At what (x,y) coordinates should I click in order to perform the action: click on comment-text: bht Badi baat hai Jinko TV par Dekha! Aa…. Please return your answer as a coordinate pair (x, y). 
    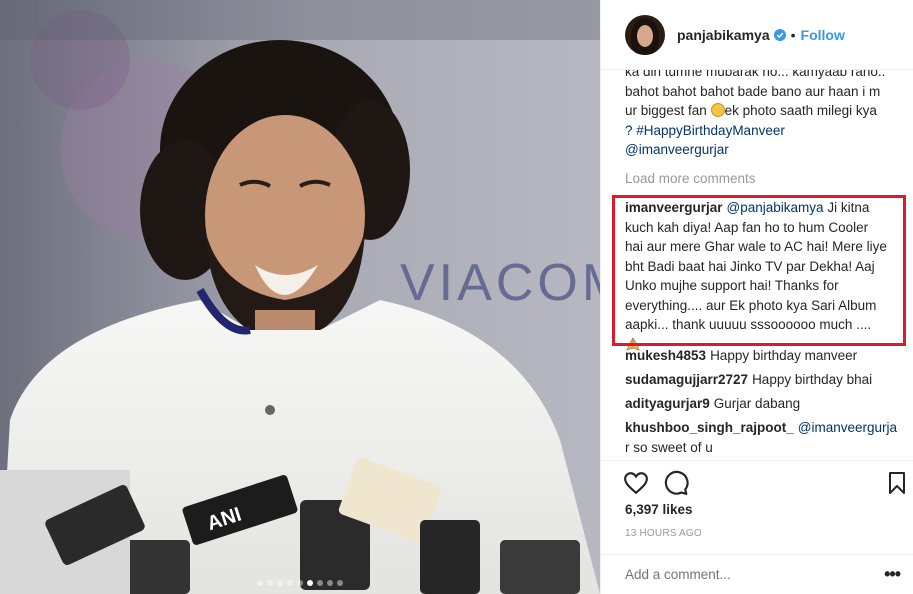
    Looking at the image, I should click on (750, 266).